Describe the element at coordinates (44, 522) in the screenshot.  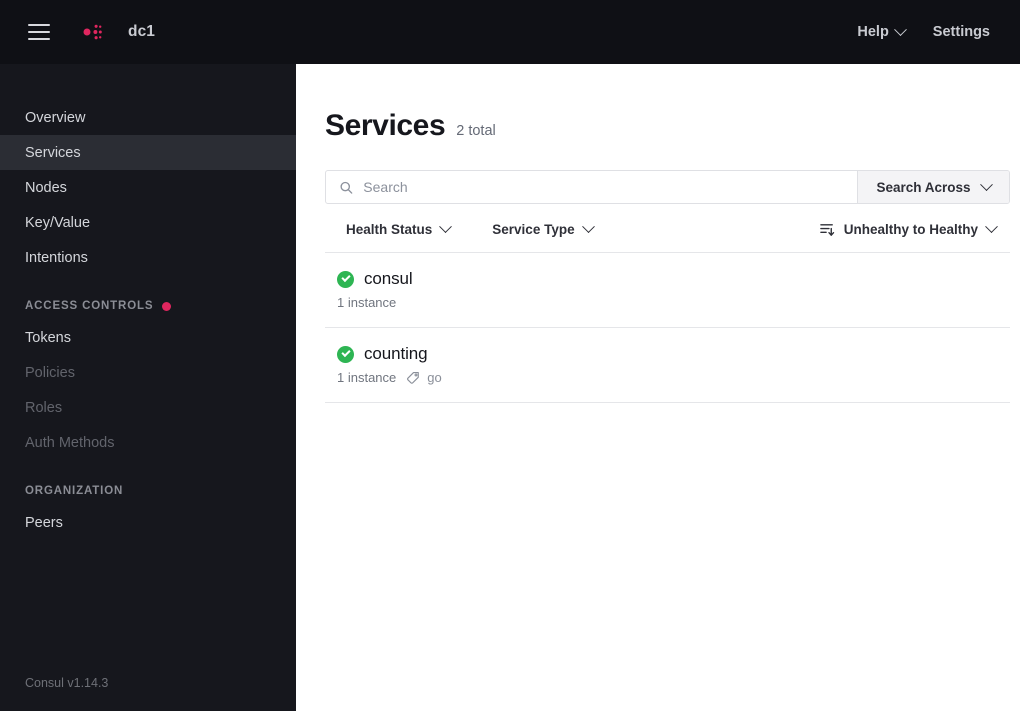
I see `sidebar-item-label: Peers` at that location.